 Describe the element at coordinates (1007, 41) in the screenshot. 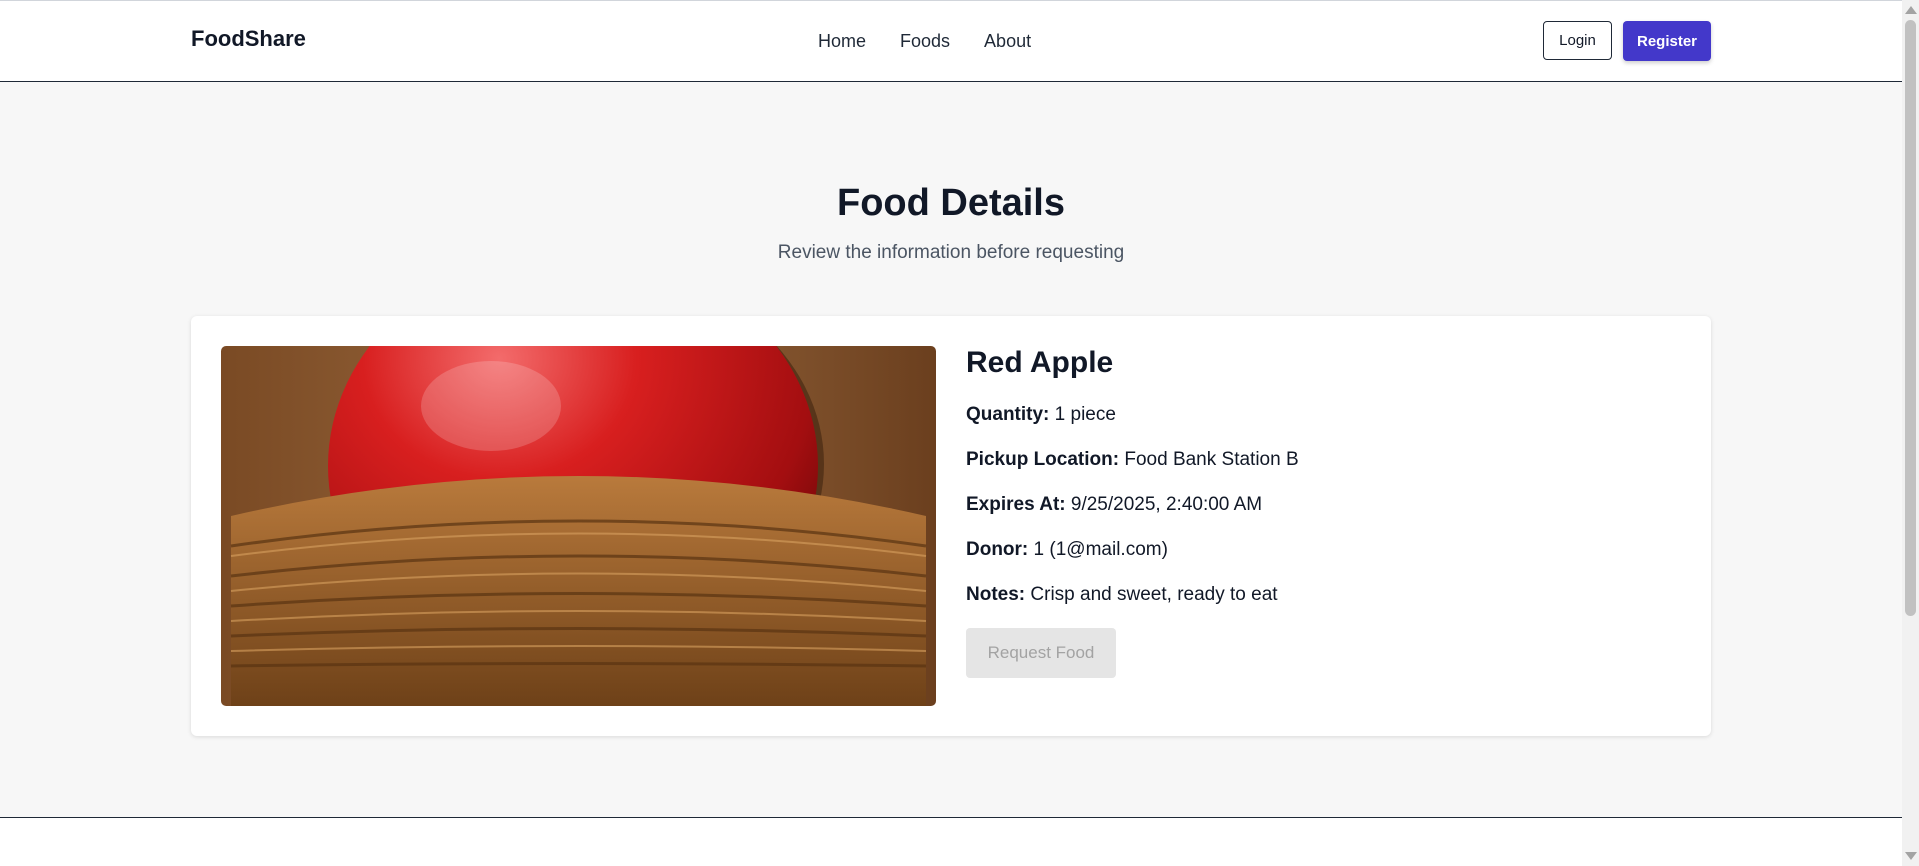

I see `nav-about-link: About` at that location.